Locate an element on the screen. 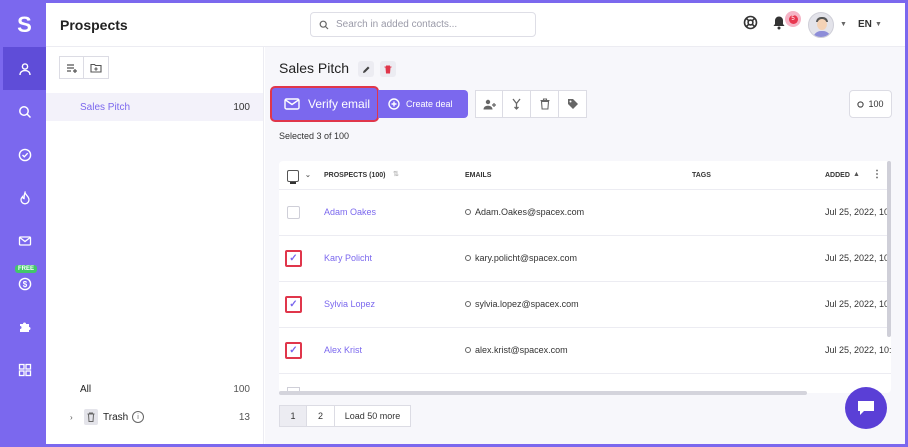 This screenshot has width=908, height=447. delete-list-button is located at coordinates (388, 69).